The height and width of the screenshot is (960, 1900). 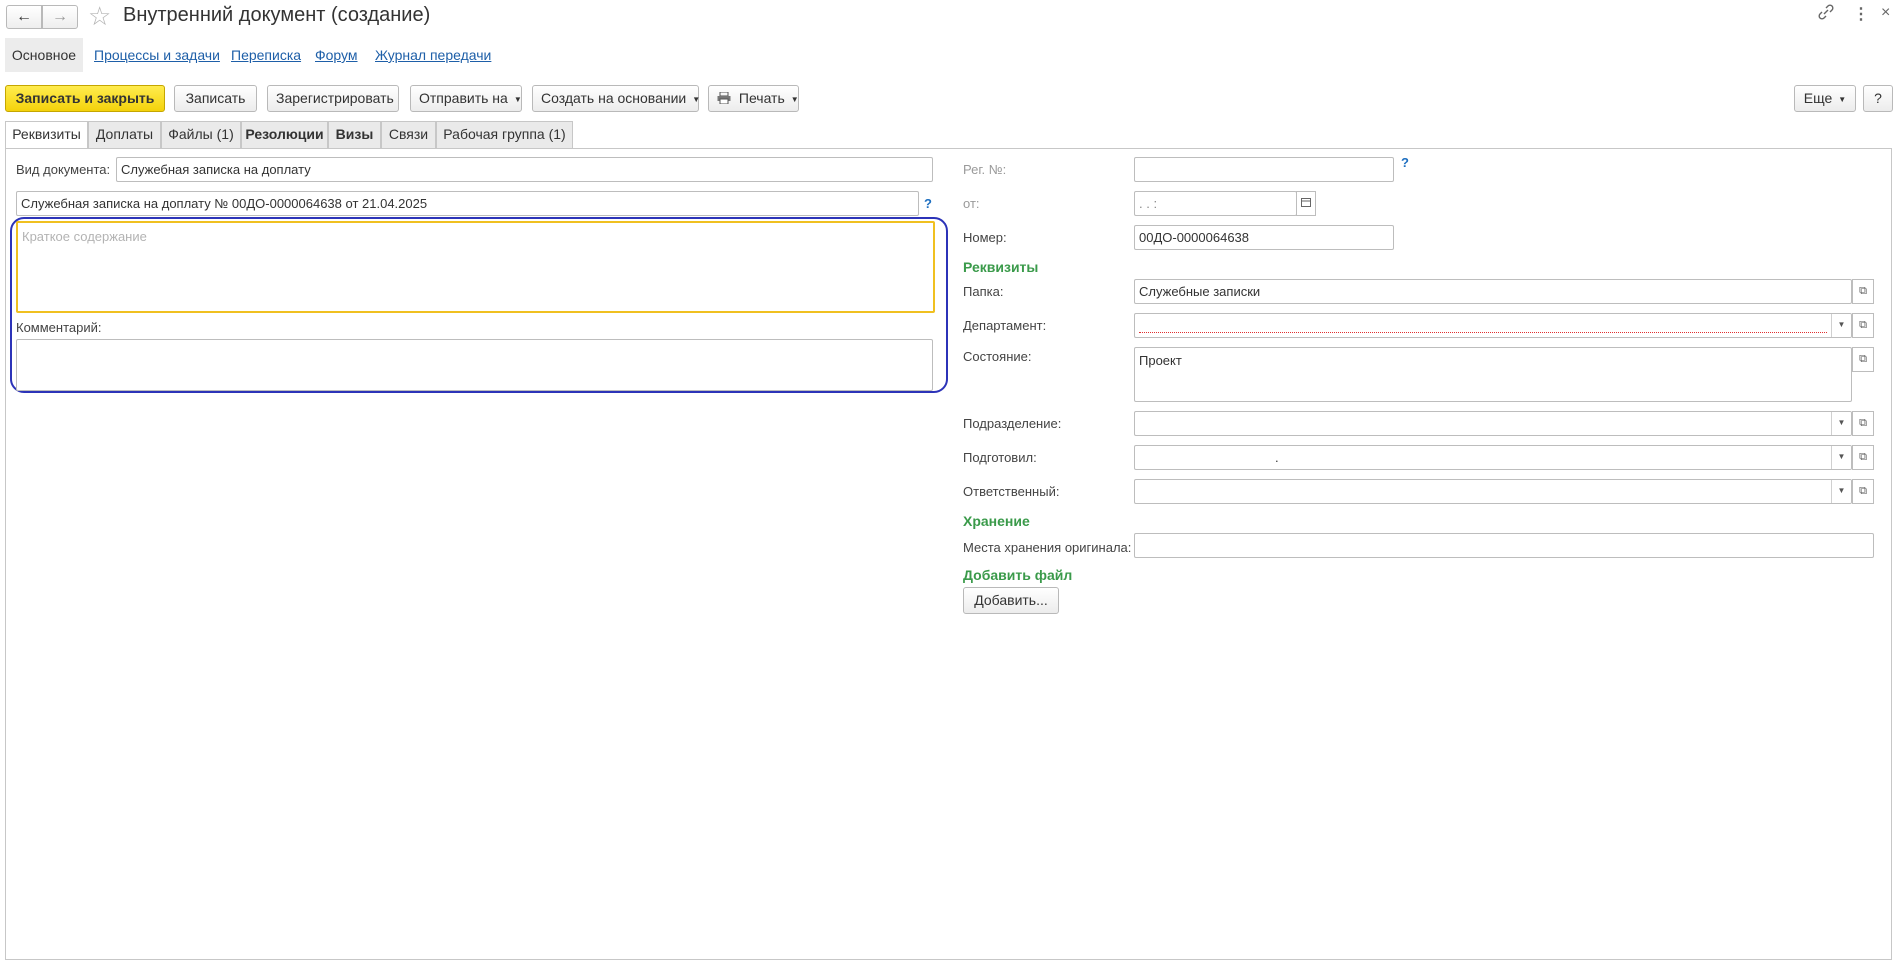 I want to click on folder-label: Папка:, so click(x=983, y=291).